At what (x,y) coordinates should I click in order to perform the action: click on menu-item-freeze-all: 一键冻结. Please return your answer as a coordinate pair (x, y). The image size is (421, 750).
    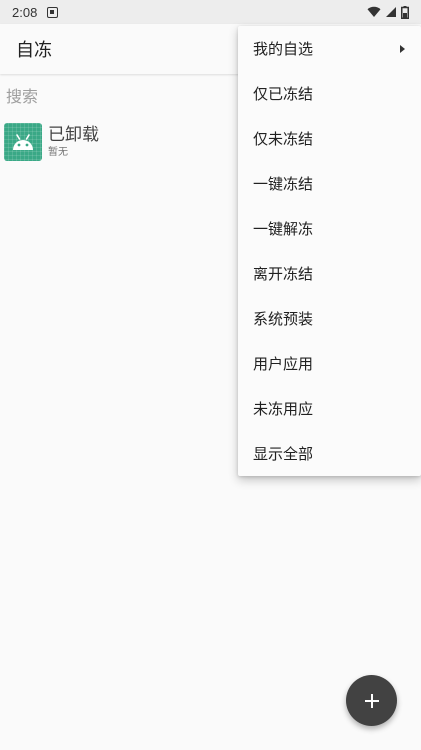
    Looking at the image, I should click on (329, 183).